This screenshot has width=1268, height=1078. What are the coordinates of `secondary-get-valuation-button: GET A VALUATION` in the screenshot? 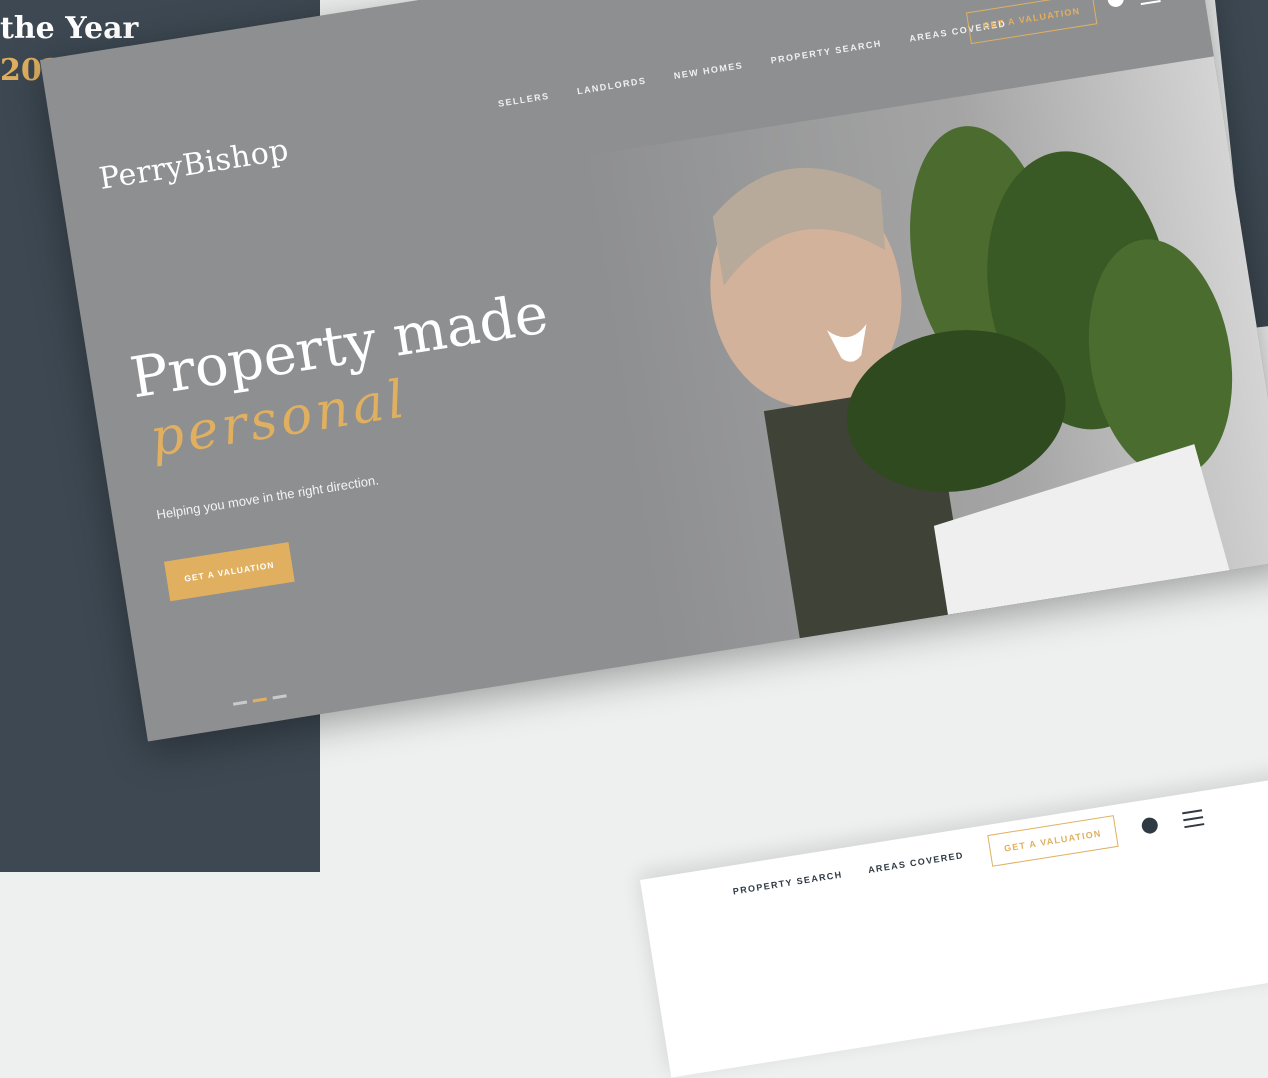 It's located at (1052, 841).